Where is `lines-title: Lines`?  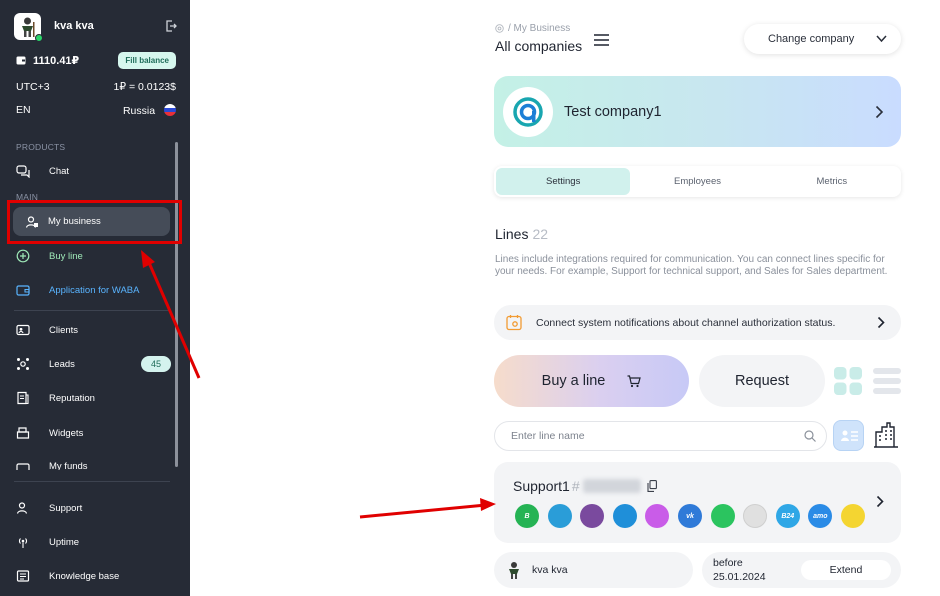 lines-title: Lines is located at coordinates (512, 234).